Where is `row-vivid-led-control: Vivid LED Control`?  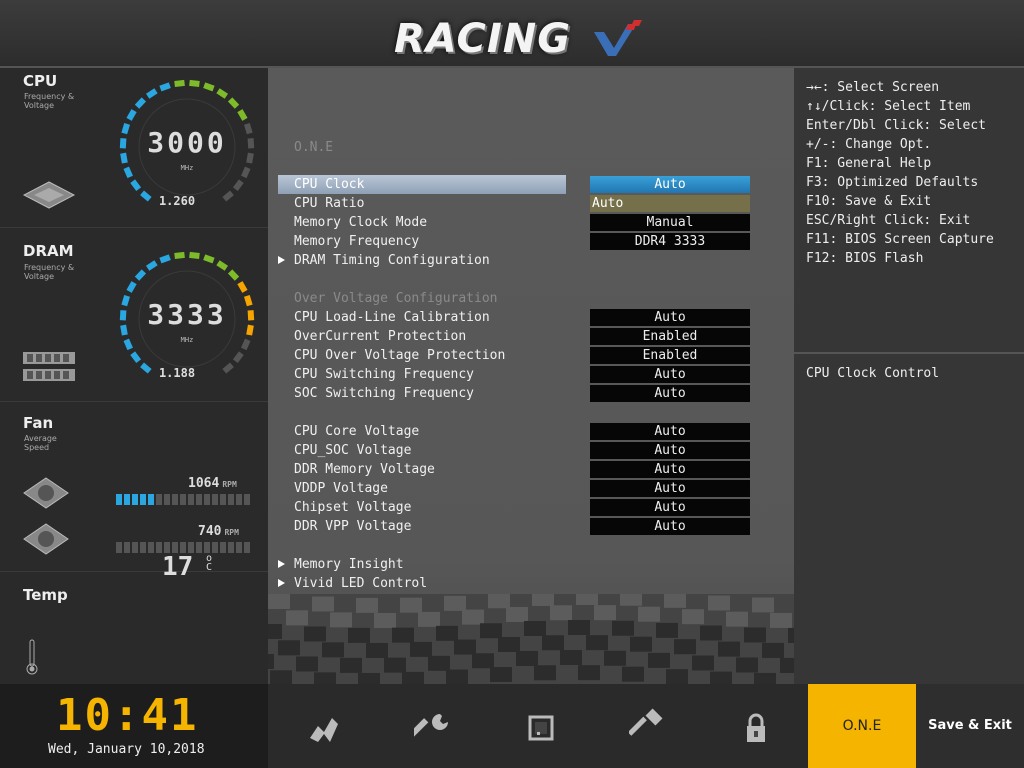 row-vivid-led-control: Vivid LED Control is located at coordinates (352, 583).